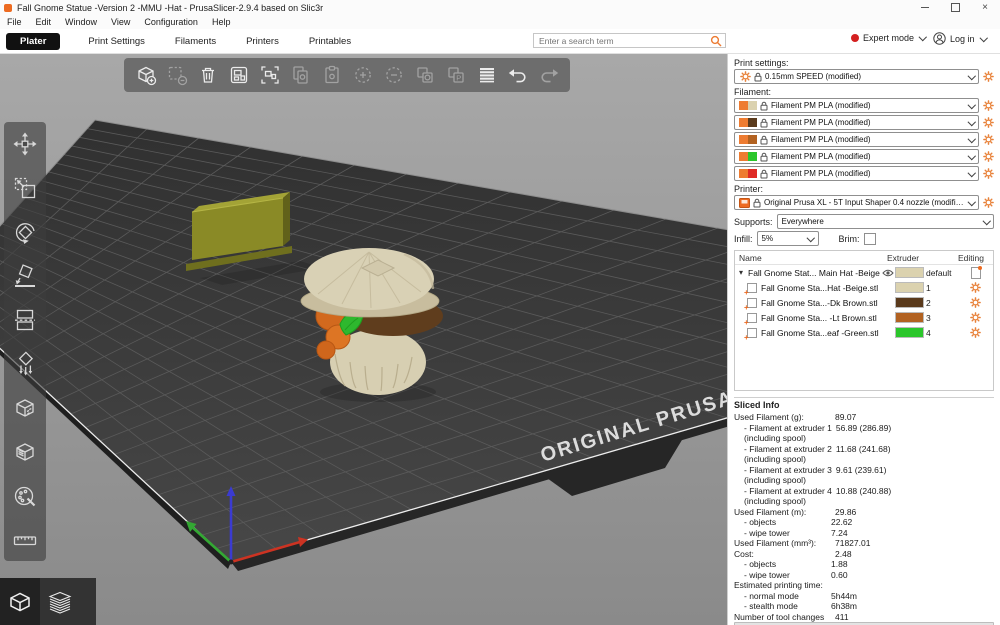 This screenshot has height=625, width=1000. What do you see at coordinates (195, 41) in the screenshot?
I see `tab-filaments: Filaments` at bounding box center [195, 41].